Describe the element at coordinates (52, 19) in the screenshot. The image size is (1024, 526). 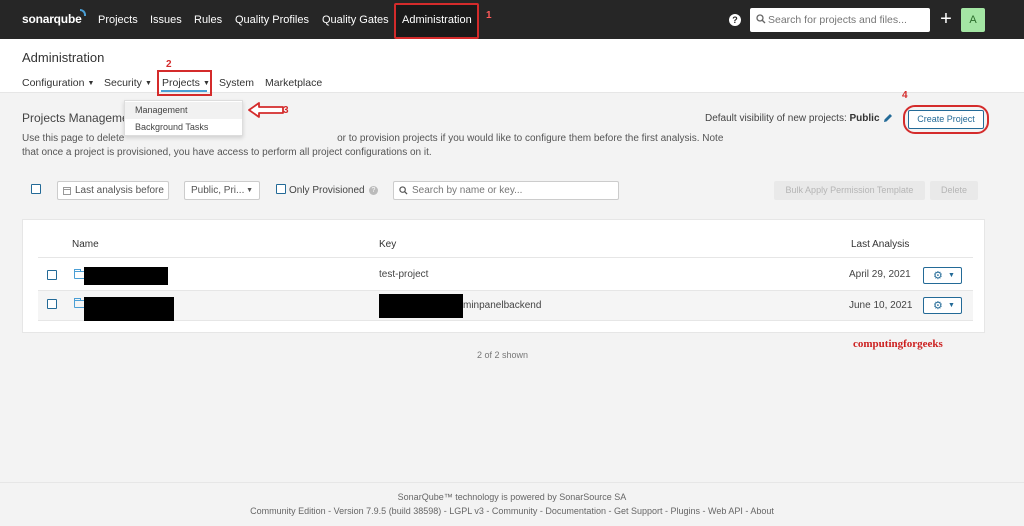
I see `sonarqube-logo: sonarqube` at that location.